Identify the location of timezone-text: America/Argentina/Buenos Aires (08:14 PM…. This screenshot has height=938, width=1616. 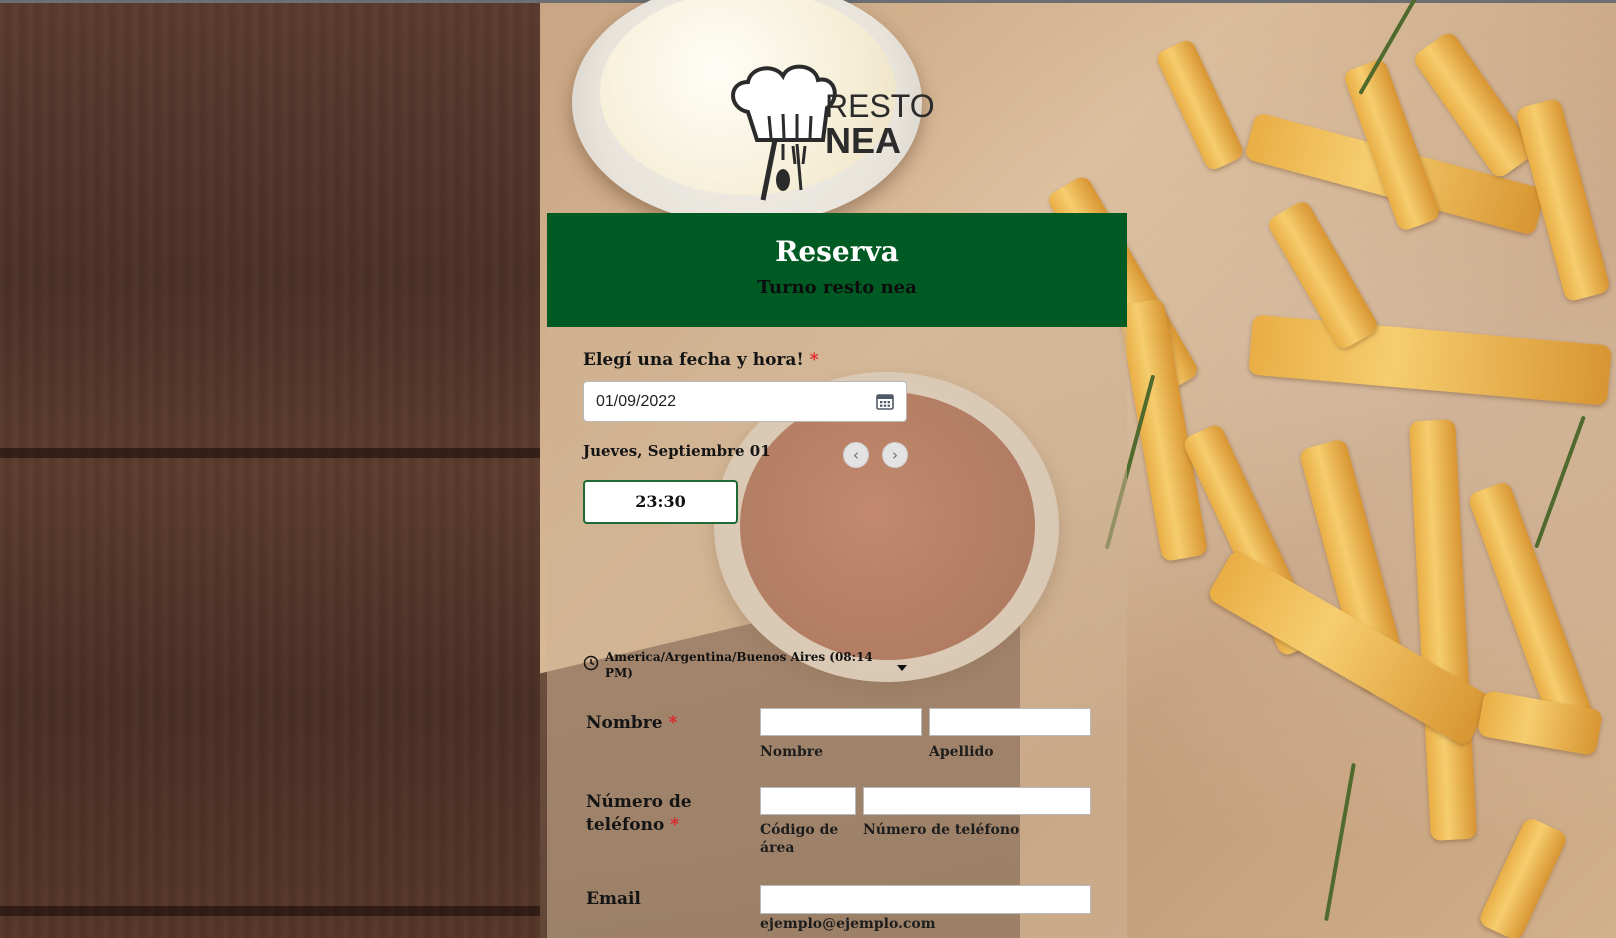
(739, 665).